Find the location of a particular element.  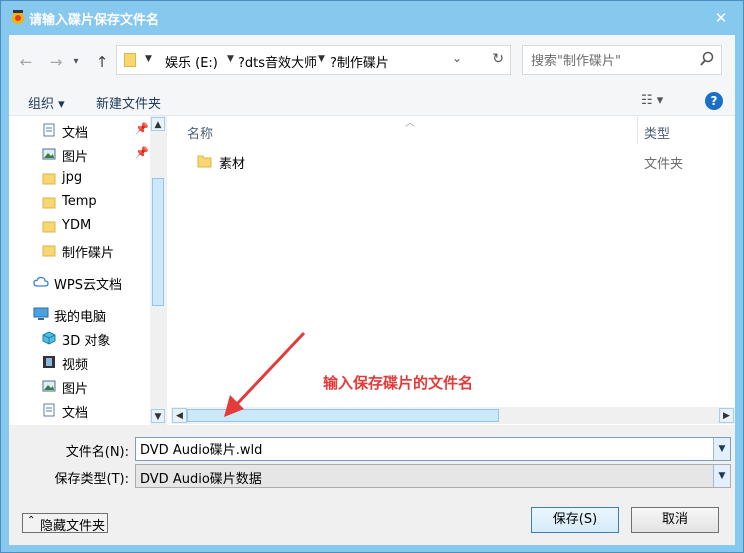

file-name: 素材 is located at coordinates (232, 164).